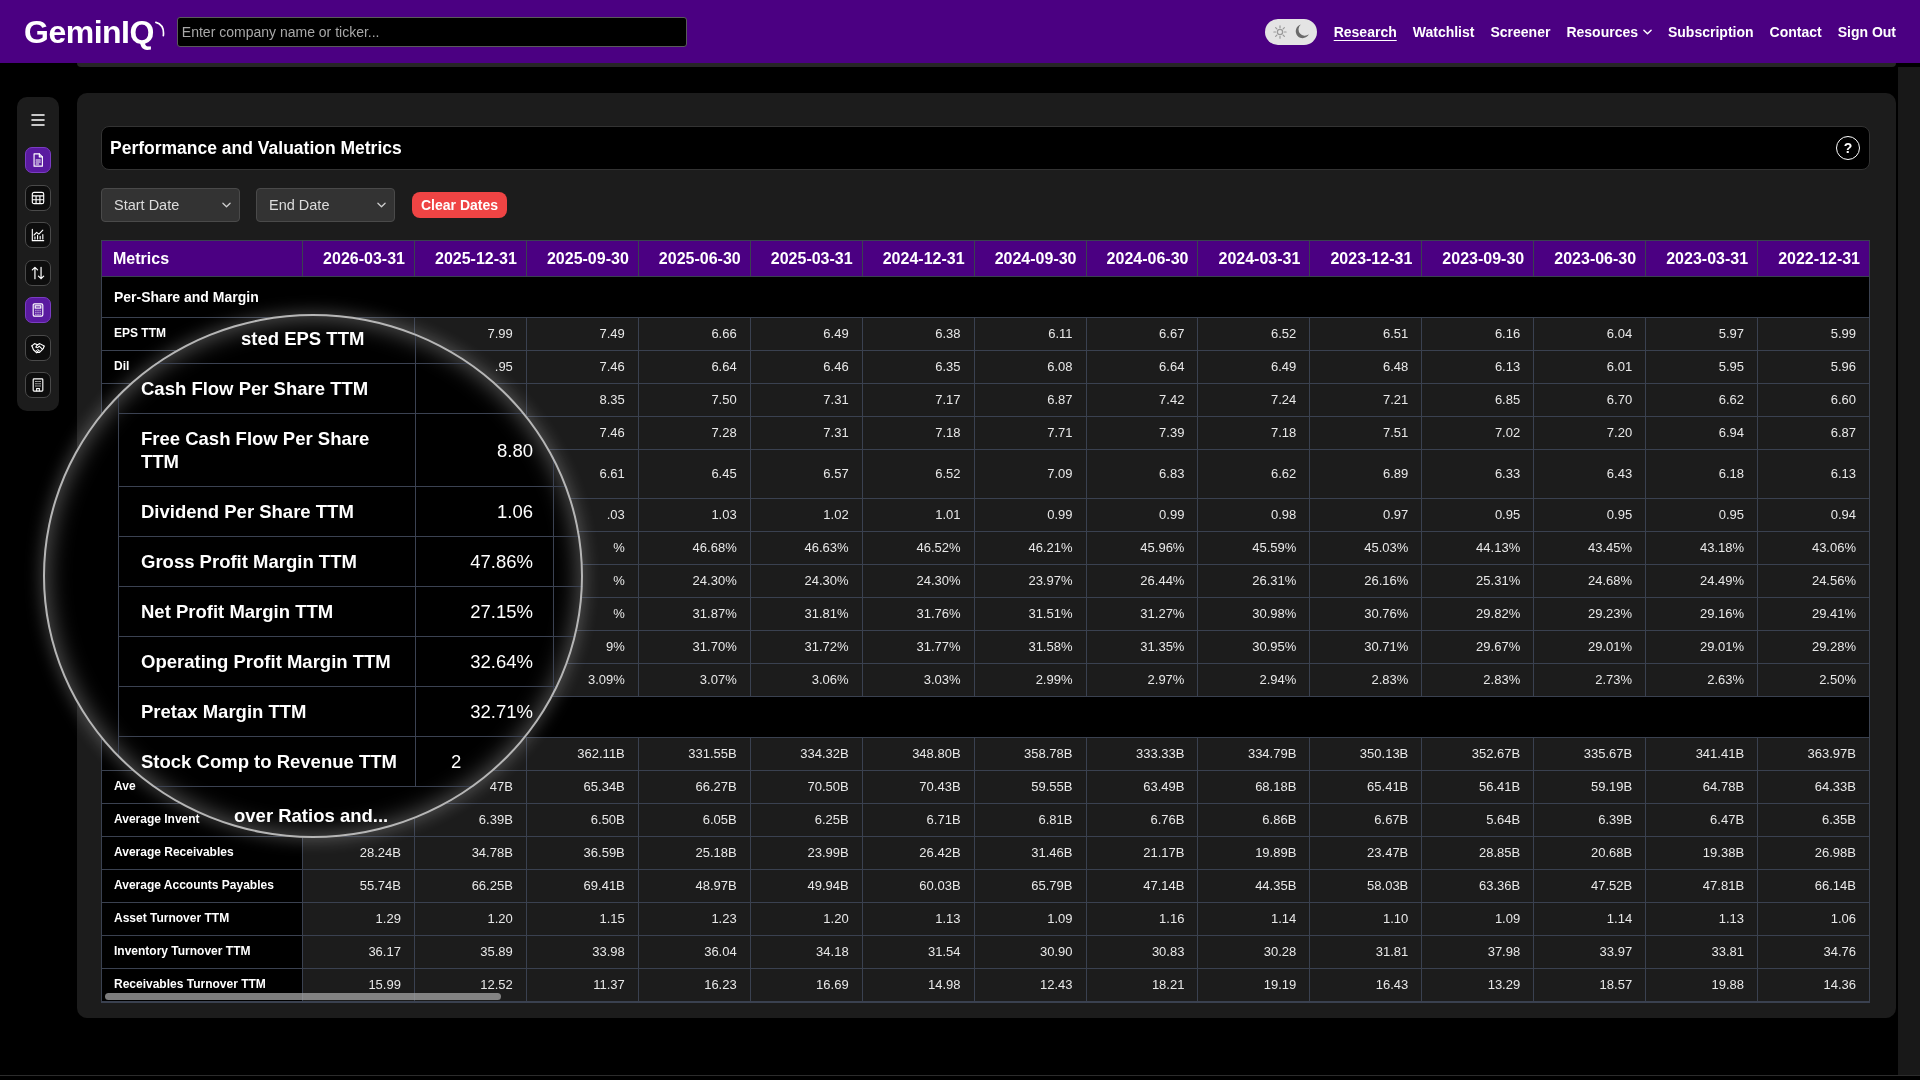  I want to click on metric-value: 2.83%, so click(1390, 680).